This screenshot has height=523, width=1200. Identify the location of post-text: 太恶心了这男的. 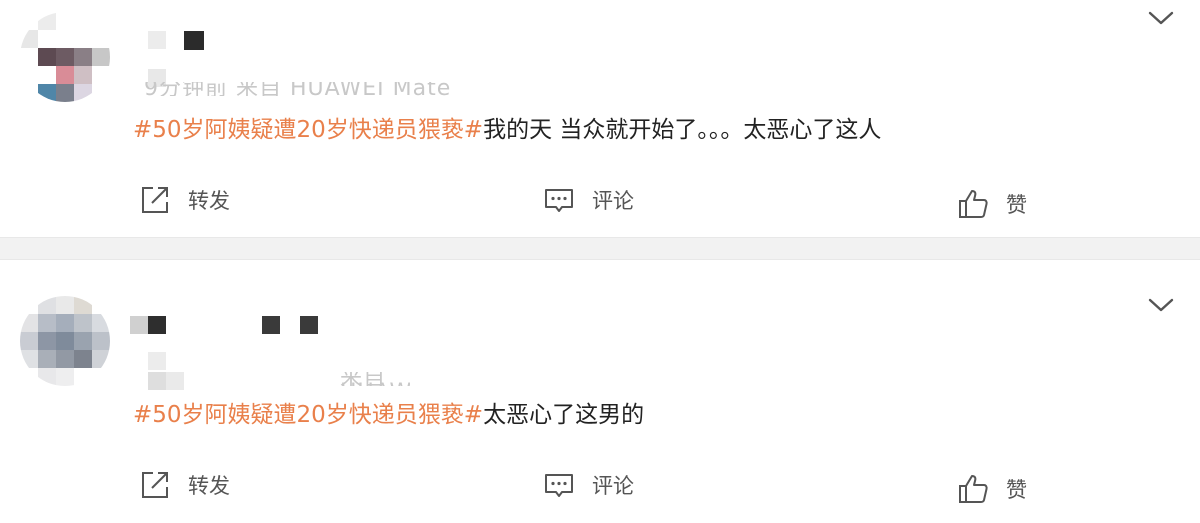
(564, 415).